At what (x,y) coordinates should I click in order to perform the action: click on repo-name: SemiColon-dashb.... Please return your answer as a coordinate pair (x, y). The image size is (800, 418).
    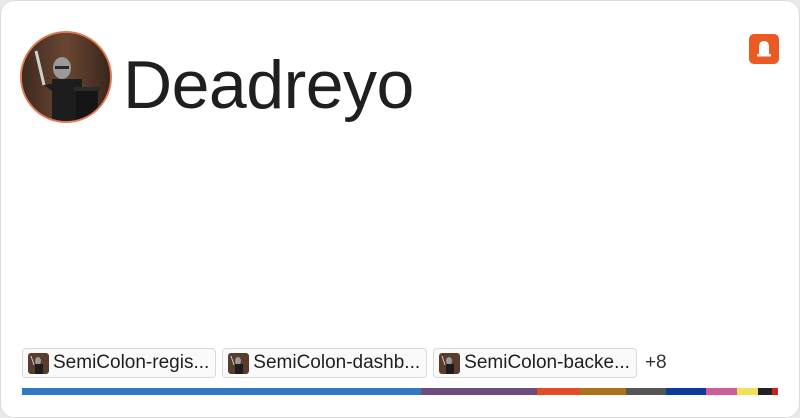
    Looking at the image, I should click on (337, 362).